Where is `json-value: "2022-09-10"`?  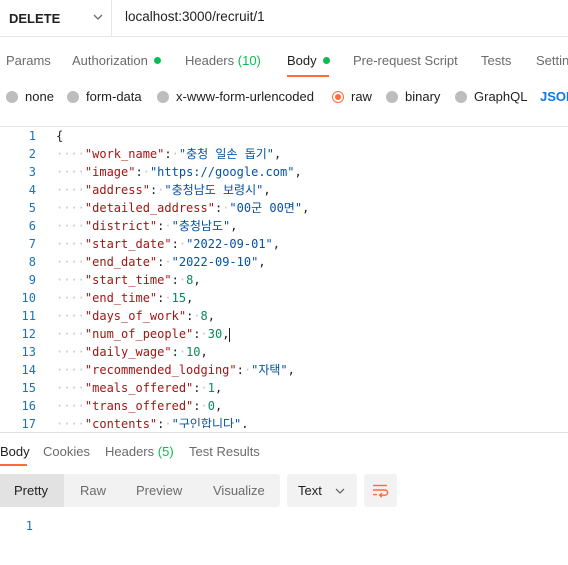 json-value: "2022-09-10" is located at coordinates (215, 262).